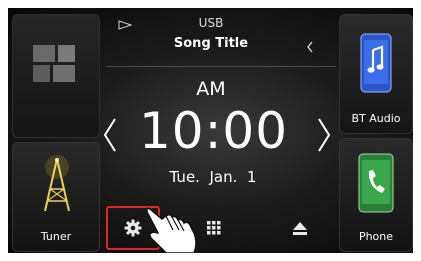  I want to click on collapse-arrow-icon, so click(310, 47).